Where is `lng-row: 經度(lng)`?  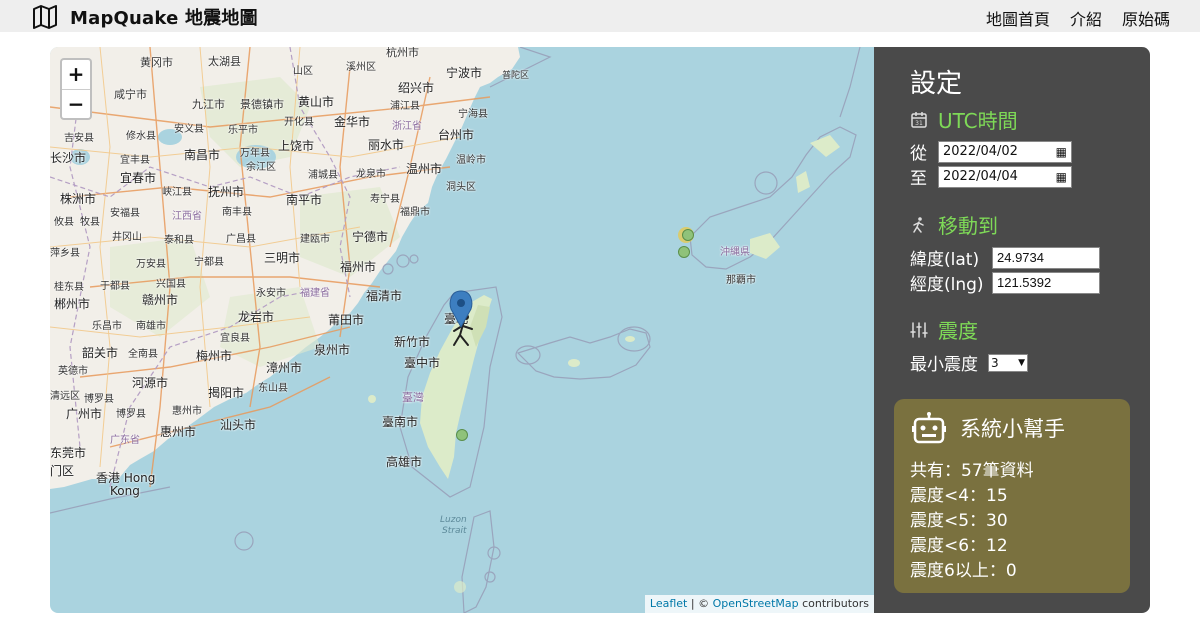 lng-row: 經度(lng) is located at coordinates (1005, 282).